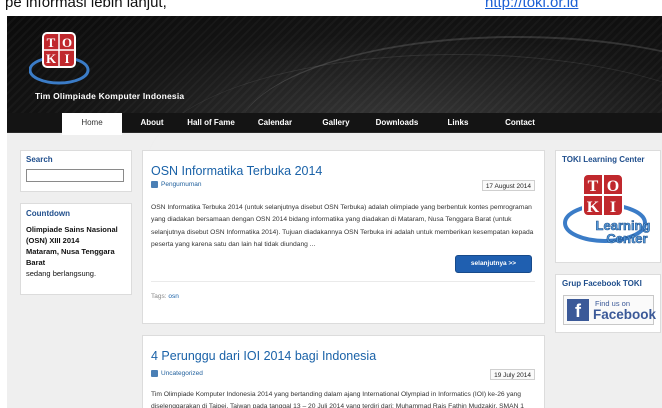  Describe the element at coordinates (48, 213) in the screenshot. I see `countdown-title: Countdown` at that location.